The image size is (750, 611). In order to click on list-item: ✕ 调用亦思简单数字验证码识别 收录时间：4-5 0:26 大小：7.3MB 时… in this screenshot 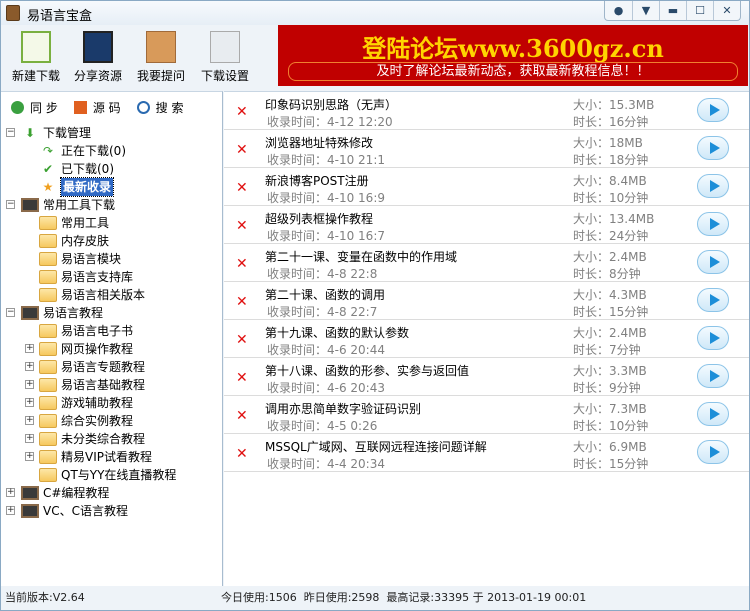, I will do `click(486, 415)`.